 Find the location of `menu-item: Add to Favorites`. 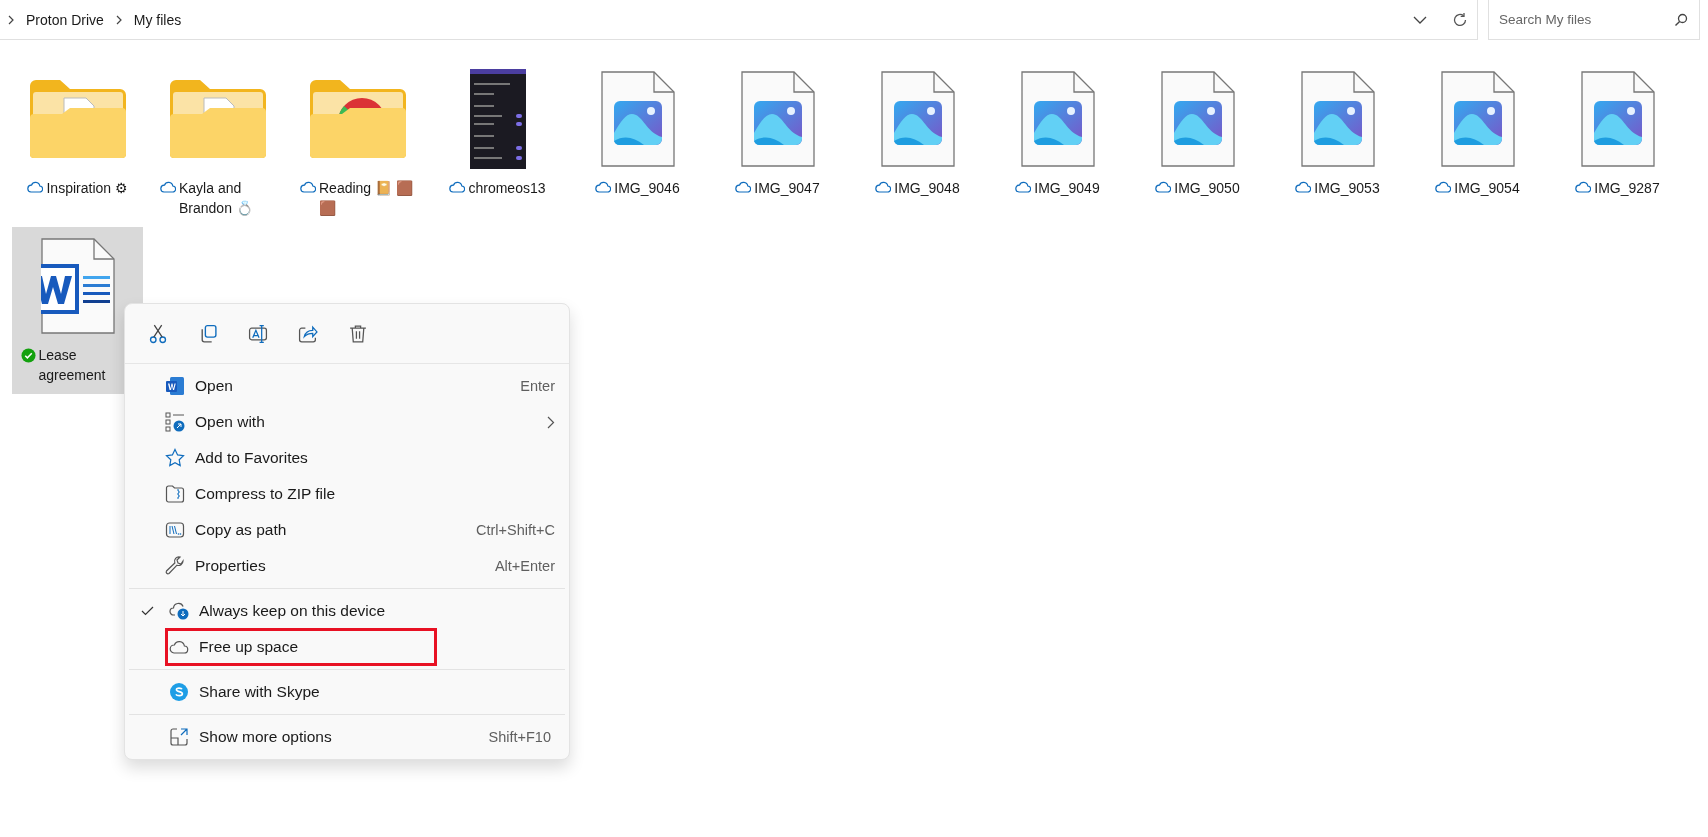

menu-item: Add to Favorites is located at coordinates (347, 458).